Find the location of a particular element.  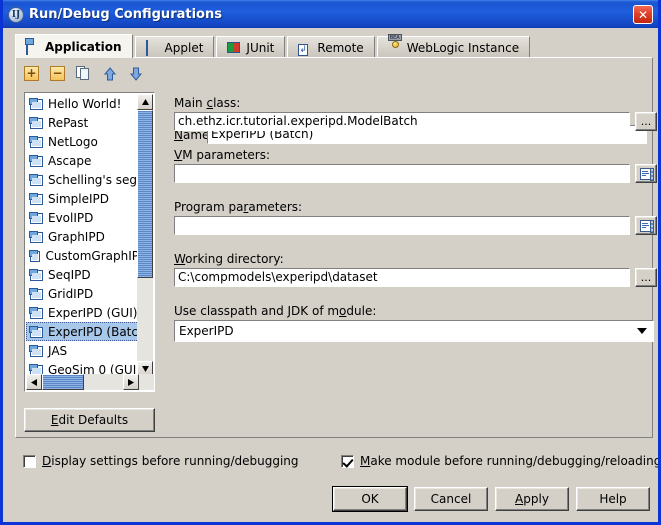

close-icon: ✕ is located at coordinates (643, 14).